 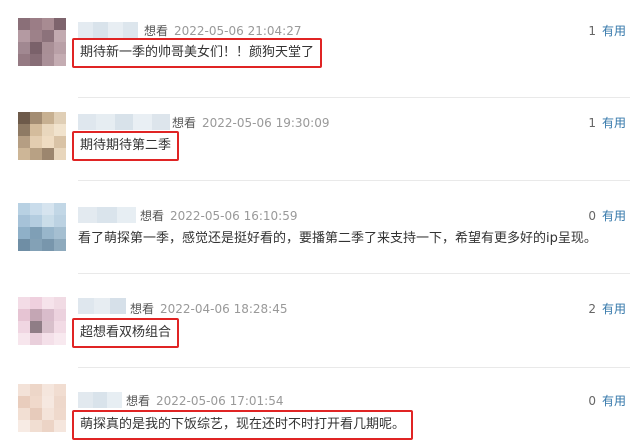 I want to click on comment-meta: 想看 2022-04-06 18:28:45, so click(x=208, y=308).